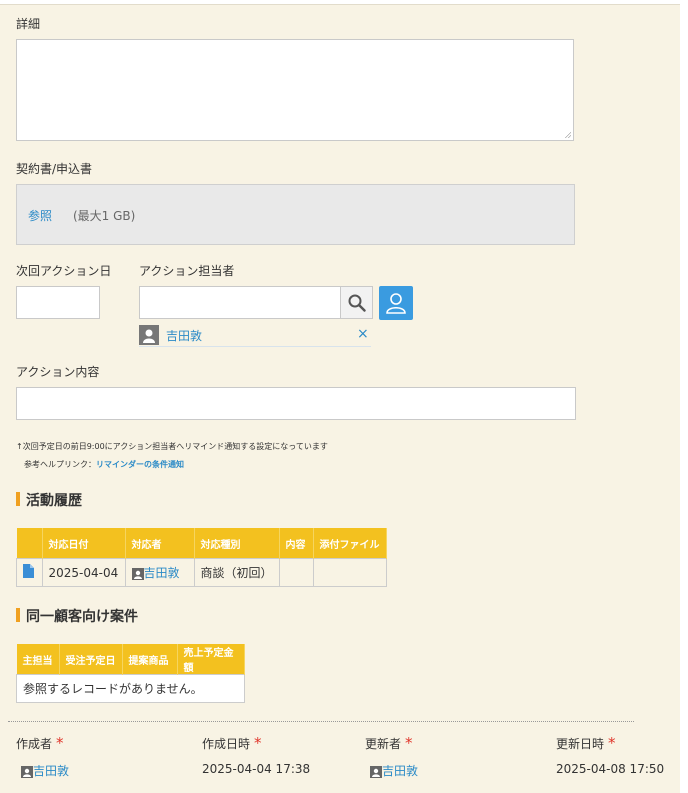 The image size is (688, 793). I want to click on col-order-date: 受注予定日, so click(91, 659).